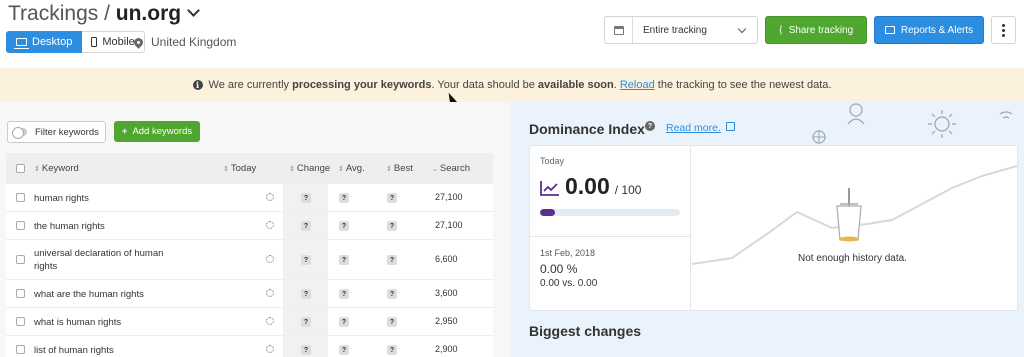  What do you see at coordinates (44, 42) in the screenshot?
I see `desktop-button: Desktop` at bounding box center [44, 42].